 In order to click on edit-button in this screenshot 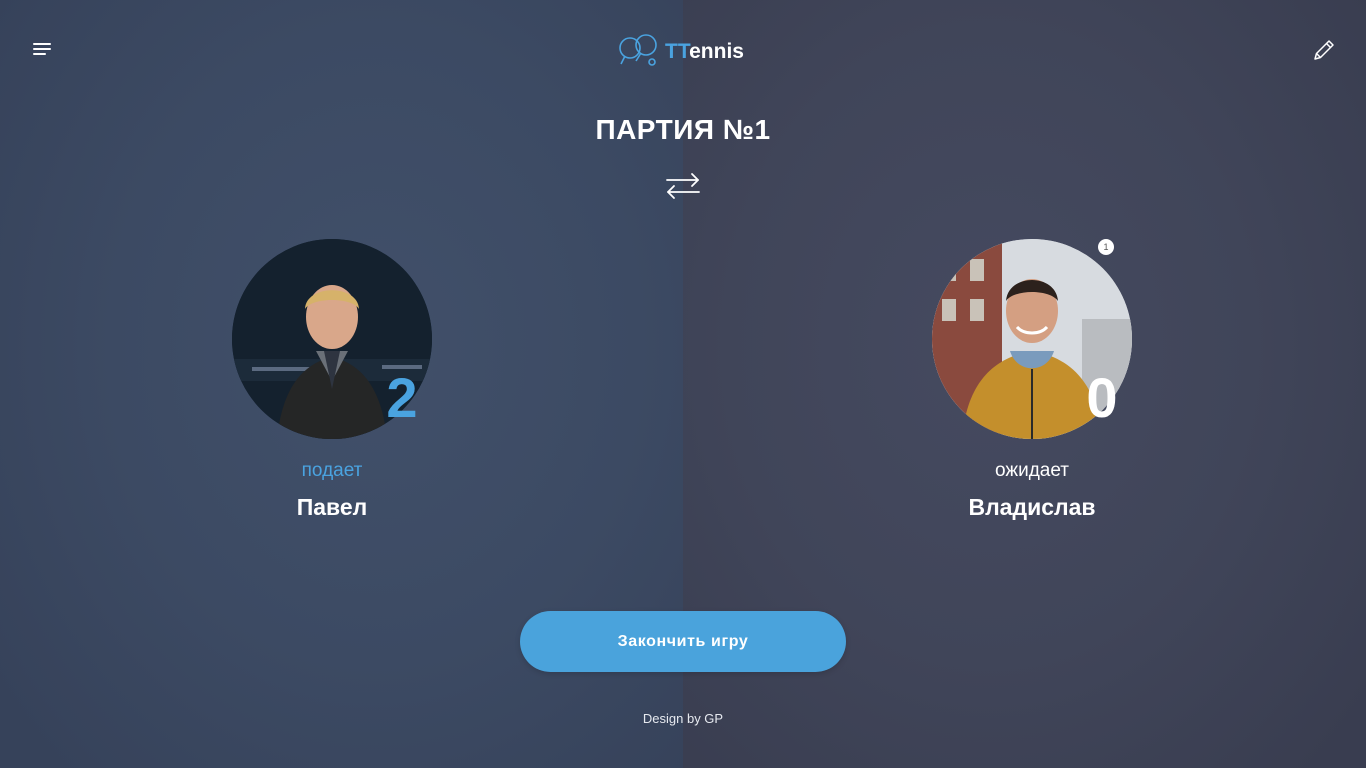, I will do `click(1324, 50)`.